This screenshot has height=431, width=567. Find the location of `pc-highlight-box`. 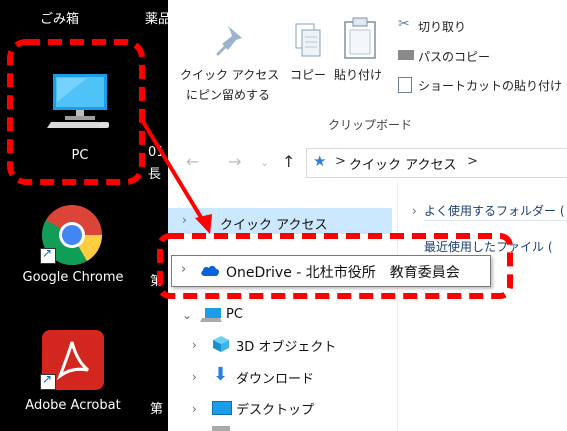

pc-highlight-box is located at coordinates (76, 112).